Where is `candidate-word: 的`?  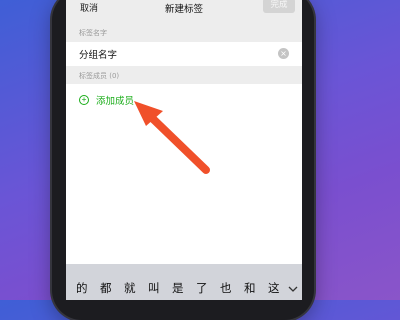 candidate-word: 的 is located at coordinates (82, 288).